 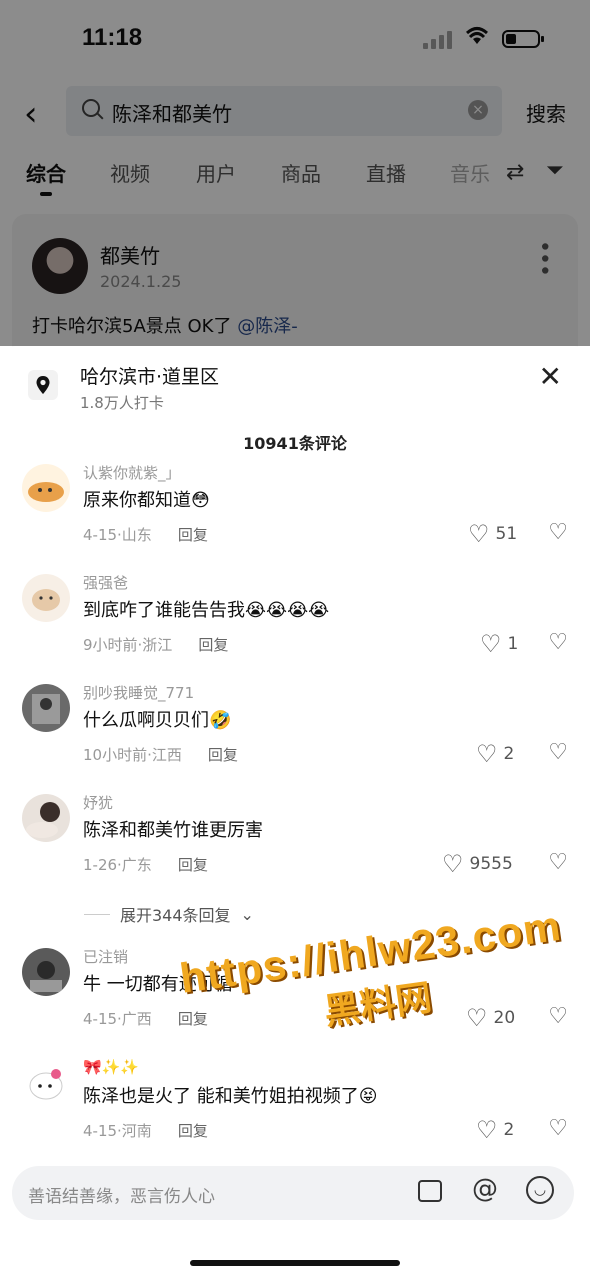 I want to click on comment-item: 妤犹 陈泽和都美竹谁更厉害 1-26·广东 回复 ♡ 9555 ♡, so click(x=295, y=844).